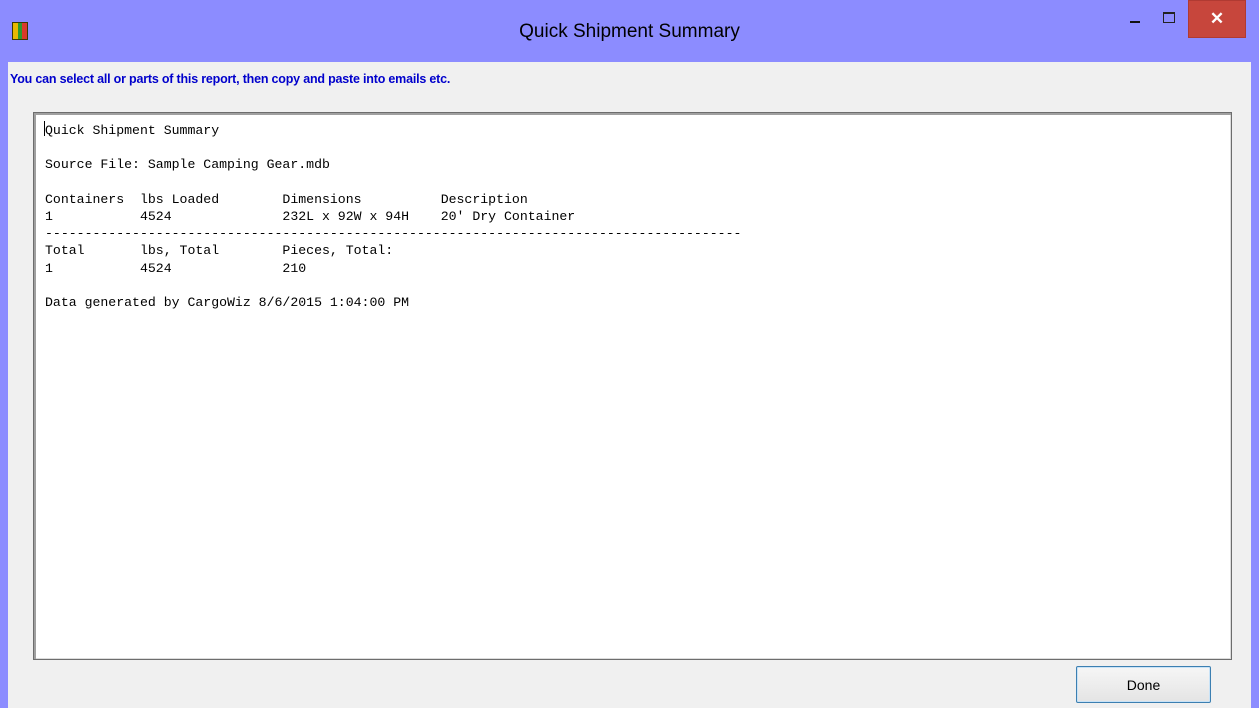 The width and height of the screenshot is (1259, 708). I want to click on close-button: ✕, so click(1217, 19).